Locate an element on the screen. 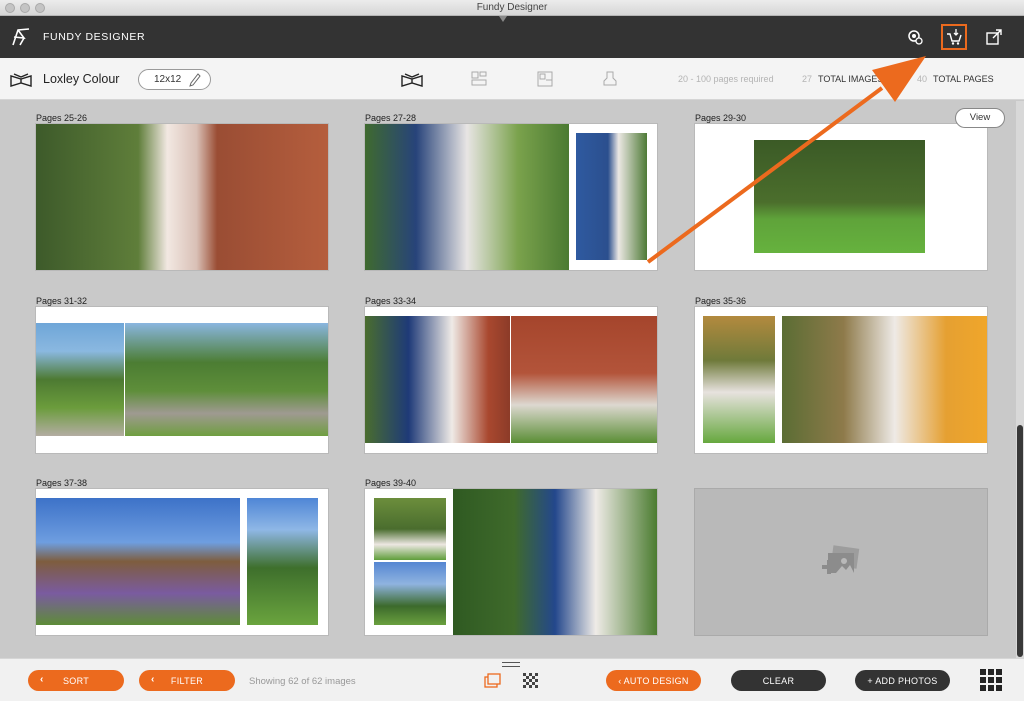  add-photos-icon is located at coordinates (842, 565).